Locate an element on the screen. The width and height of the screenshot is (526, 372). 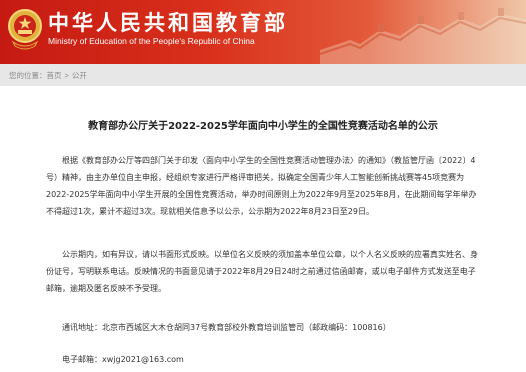
site-title: 中华人民共和国教育部 is located at coordinates (168, 23).